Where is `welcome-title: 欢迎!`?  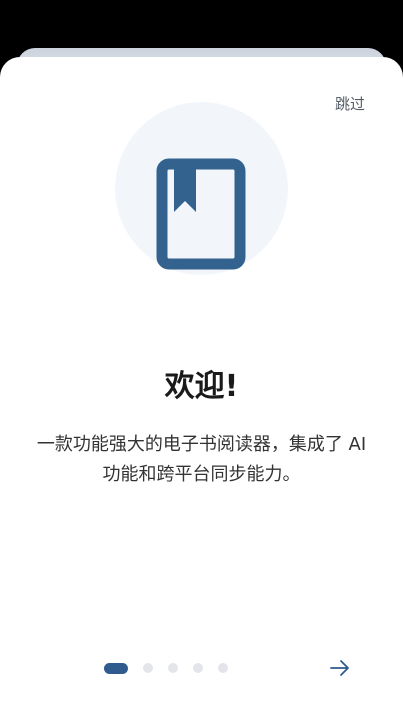
welcome-title: 欢迎! is located at coordinates (201, 386).